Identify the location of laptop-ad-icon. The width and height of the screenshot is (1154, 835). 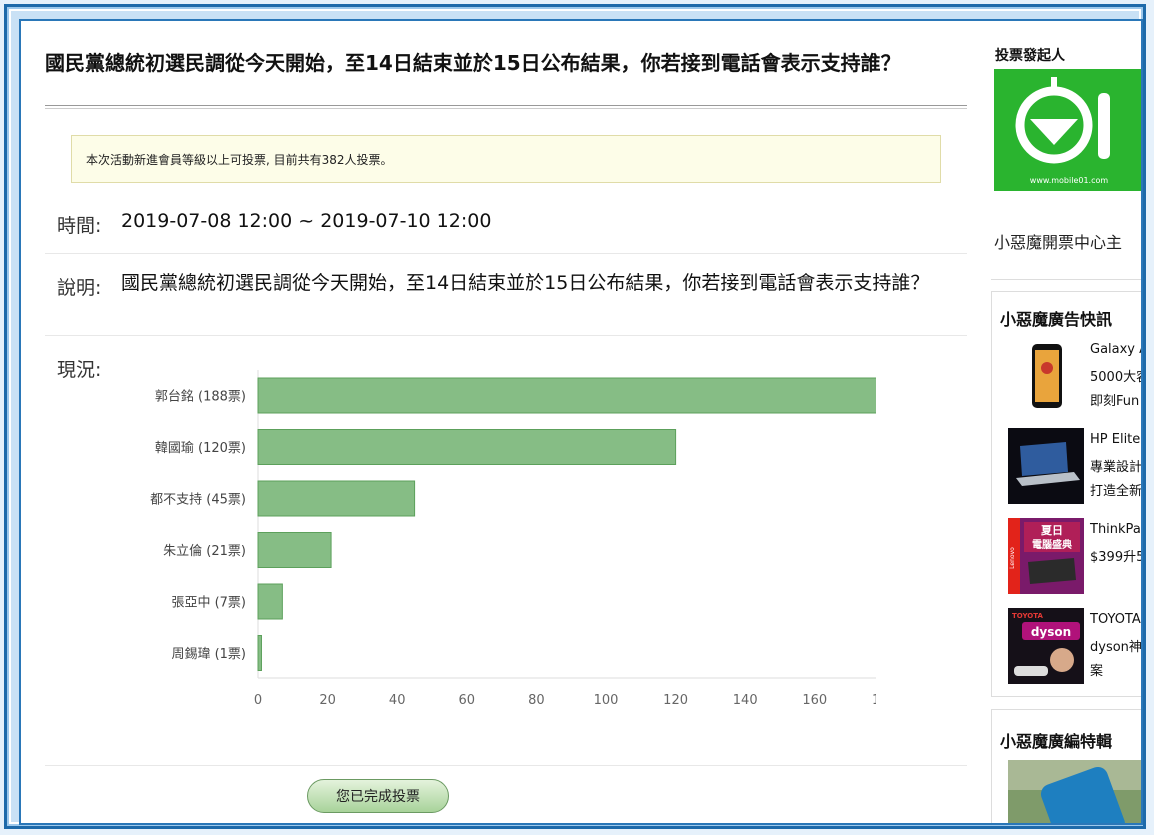
(1046, 466).